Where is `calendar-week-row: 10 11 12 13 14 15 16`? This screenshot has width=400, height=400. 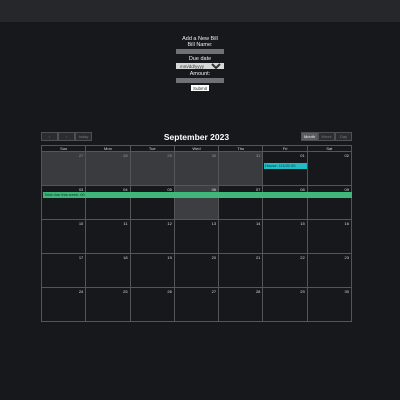
calendar-week-row: 10 11 12 13 14 15 16 is located at coordinates (196, 236).